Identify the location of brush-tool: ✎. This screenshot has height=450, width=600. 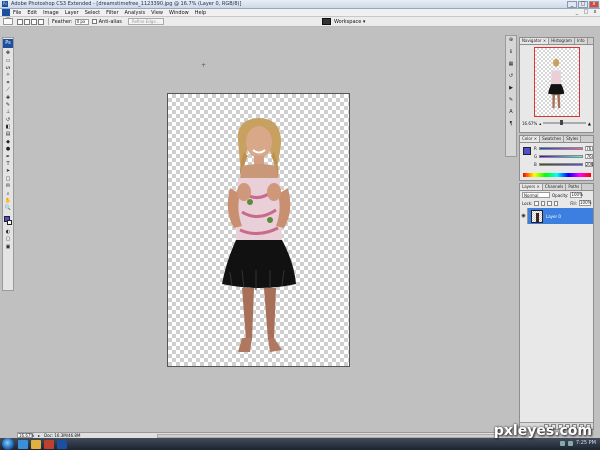
(8, 105).